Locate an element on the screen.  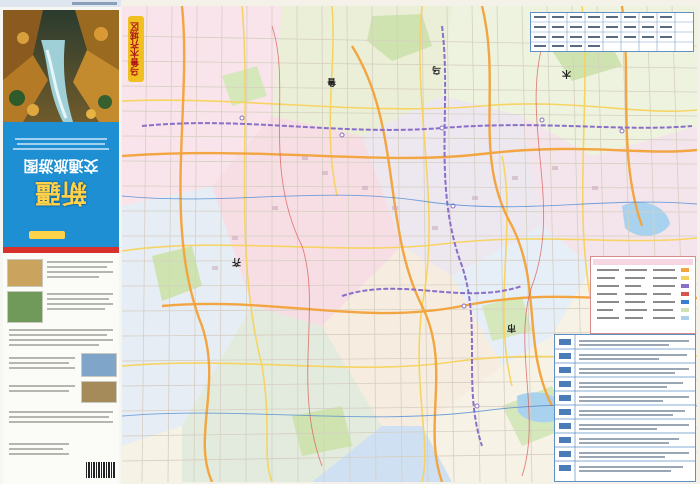
cover-title-panel: 交通旅游图 新疆 is located at coordinates (61, 184).